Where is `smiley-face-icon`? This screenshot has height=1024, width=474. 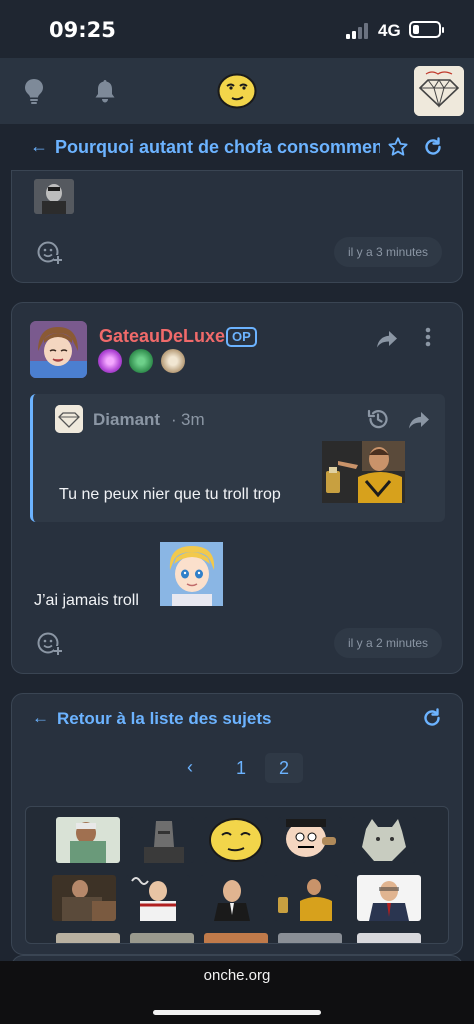 smiley-face-icon is located at coordinates (237, 91).